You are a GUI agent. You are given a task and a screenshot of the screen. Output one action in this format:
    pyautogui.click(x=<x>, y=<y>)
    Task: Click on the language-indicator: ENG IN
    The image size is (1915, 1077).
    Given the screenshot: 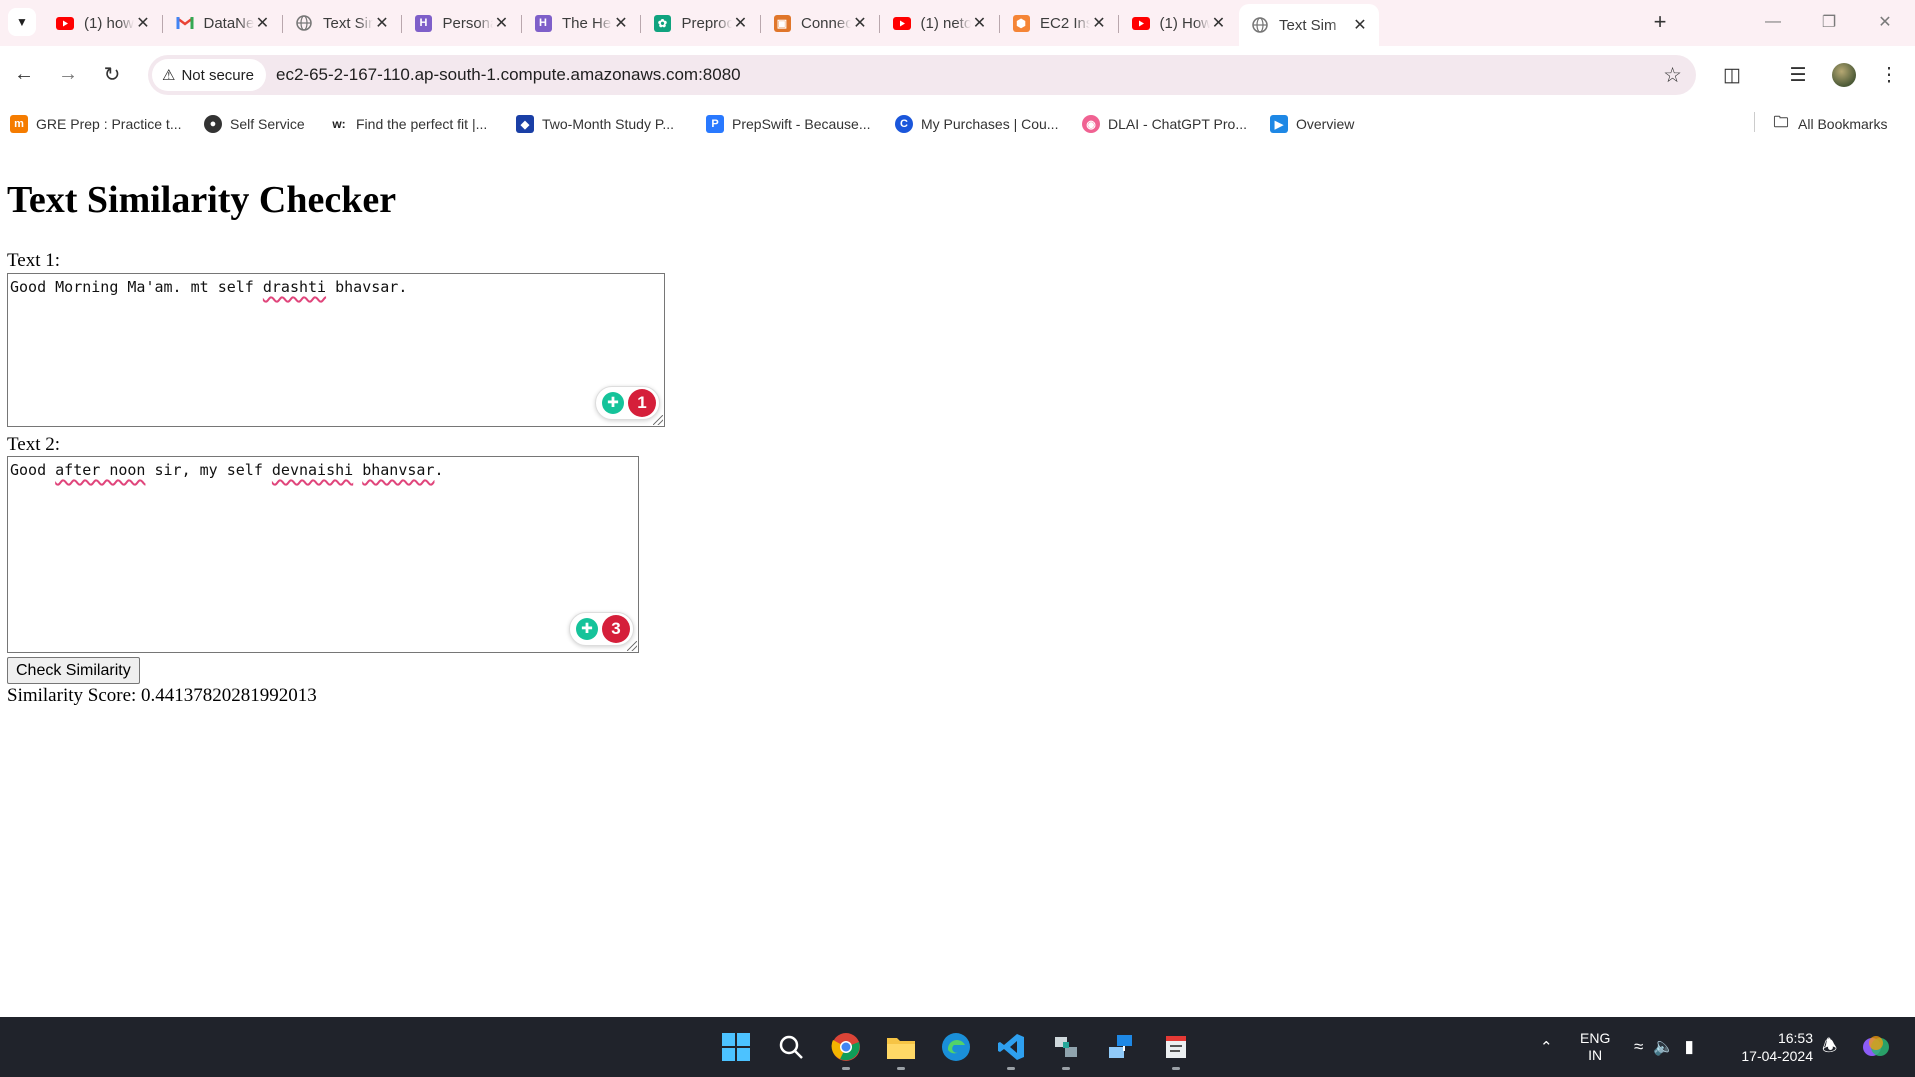 What is the action you would take?
    pyautogui.click(x=1595, y=1047)
    